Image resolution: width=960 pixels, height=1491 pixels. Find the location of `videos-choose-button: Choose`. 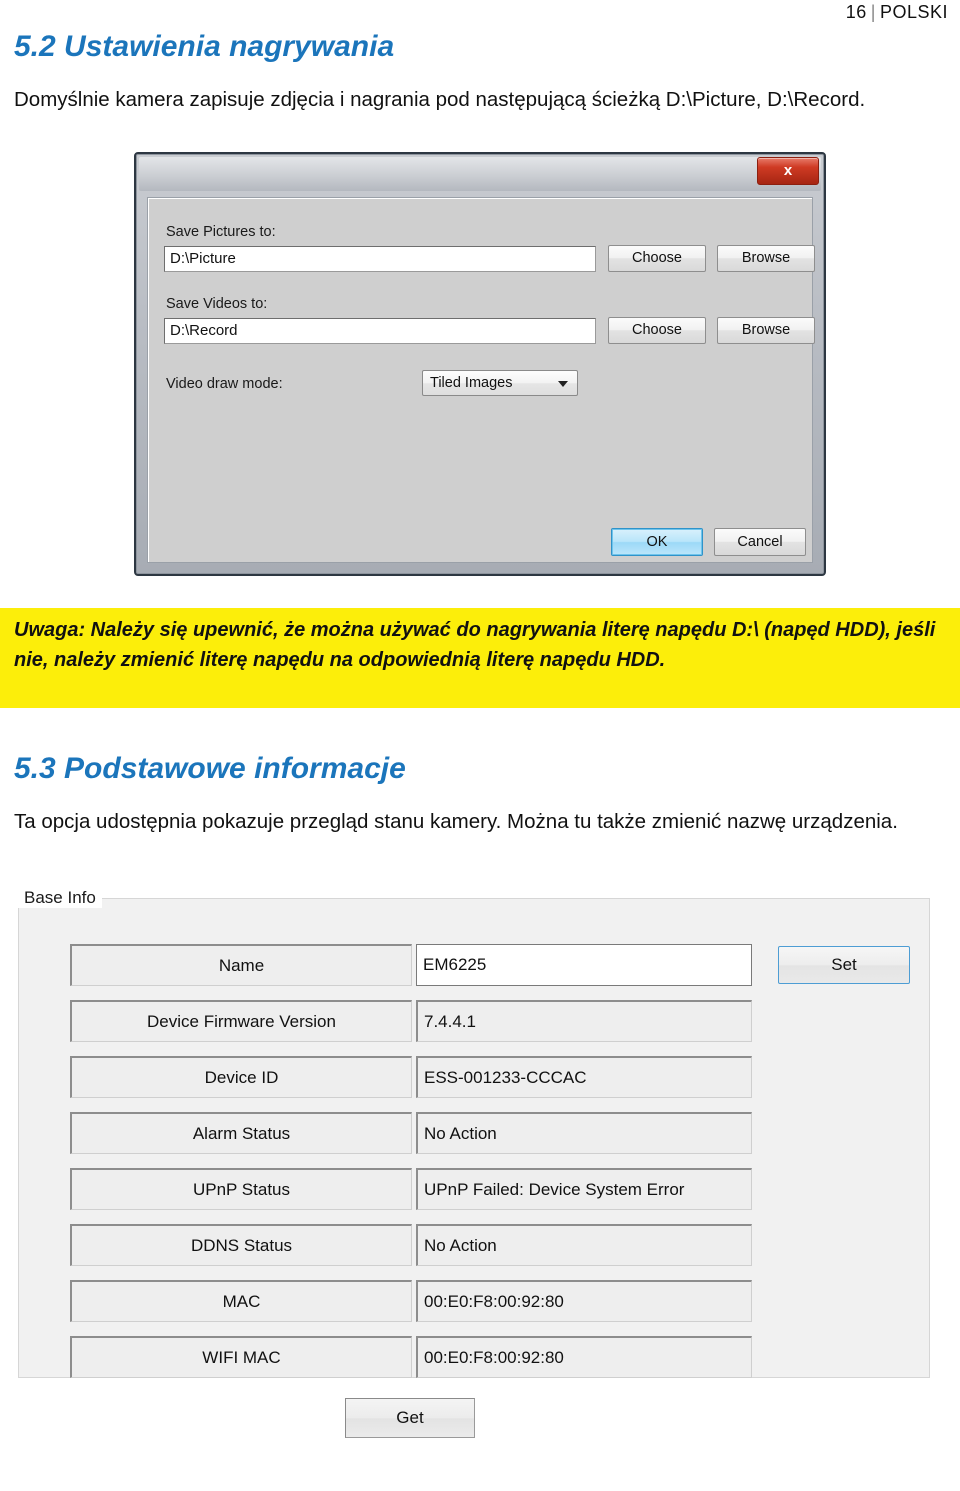

videos-choose-button: Choose is located at coordinates (657, 330).